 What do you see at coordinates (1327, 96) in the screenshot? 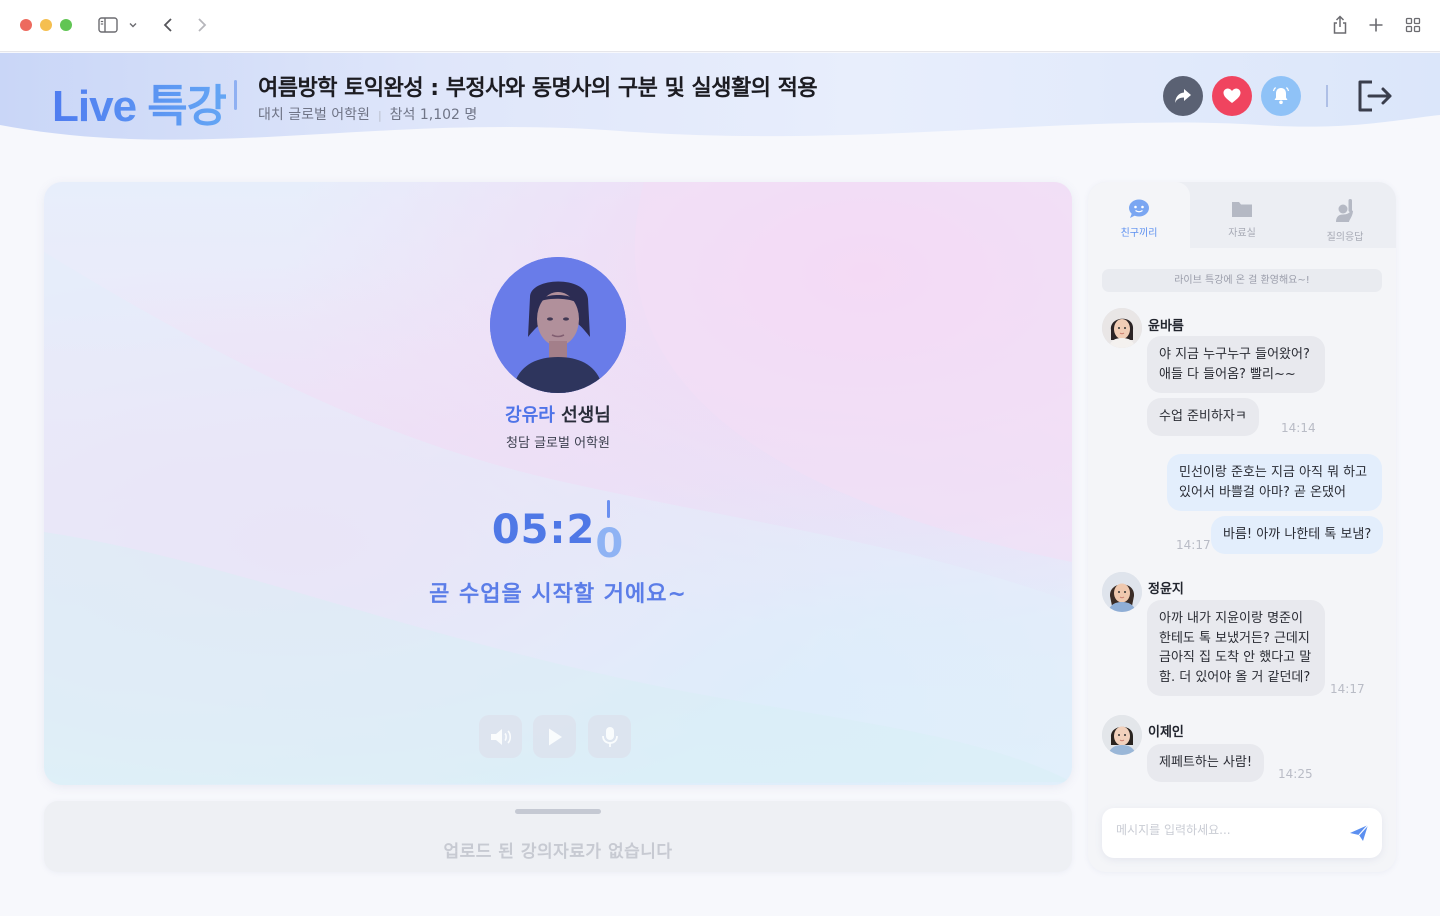
I see `header-divider` at bounding box center [1327, 96].